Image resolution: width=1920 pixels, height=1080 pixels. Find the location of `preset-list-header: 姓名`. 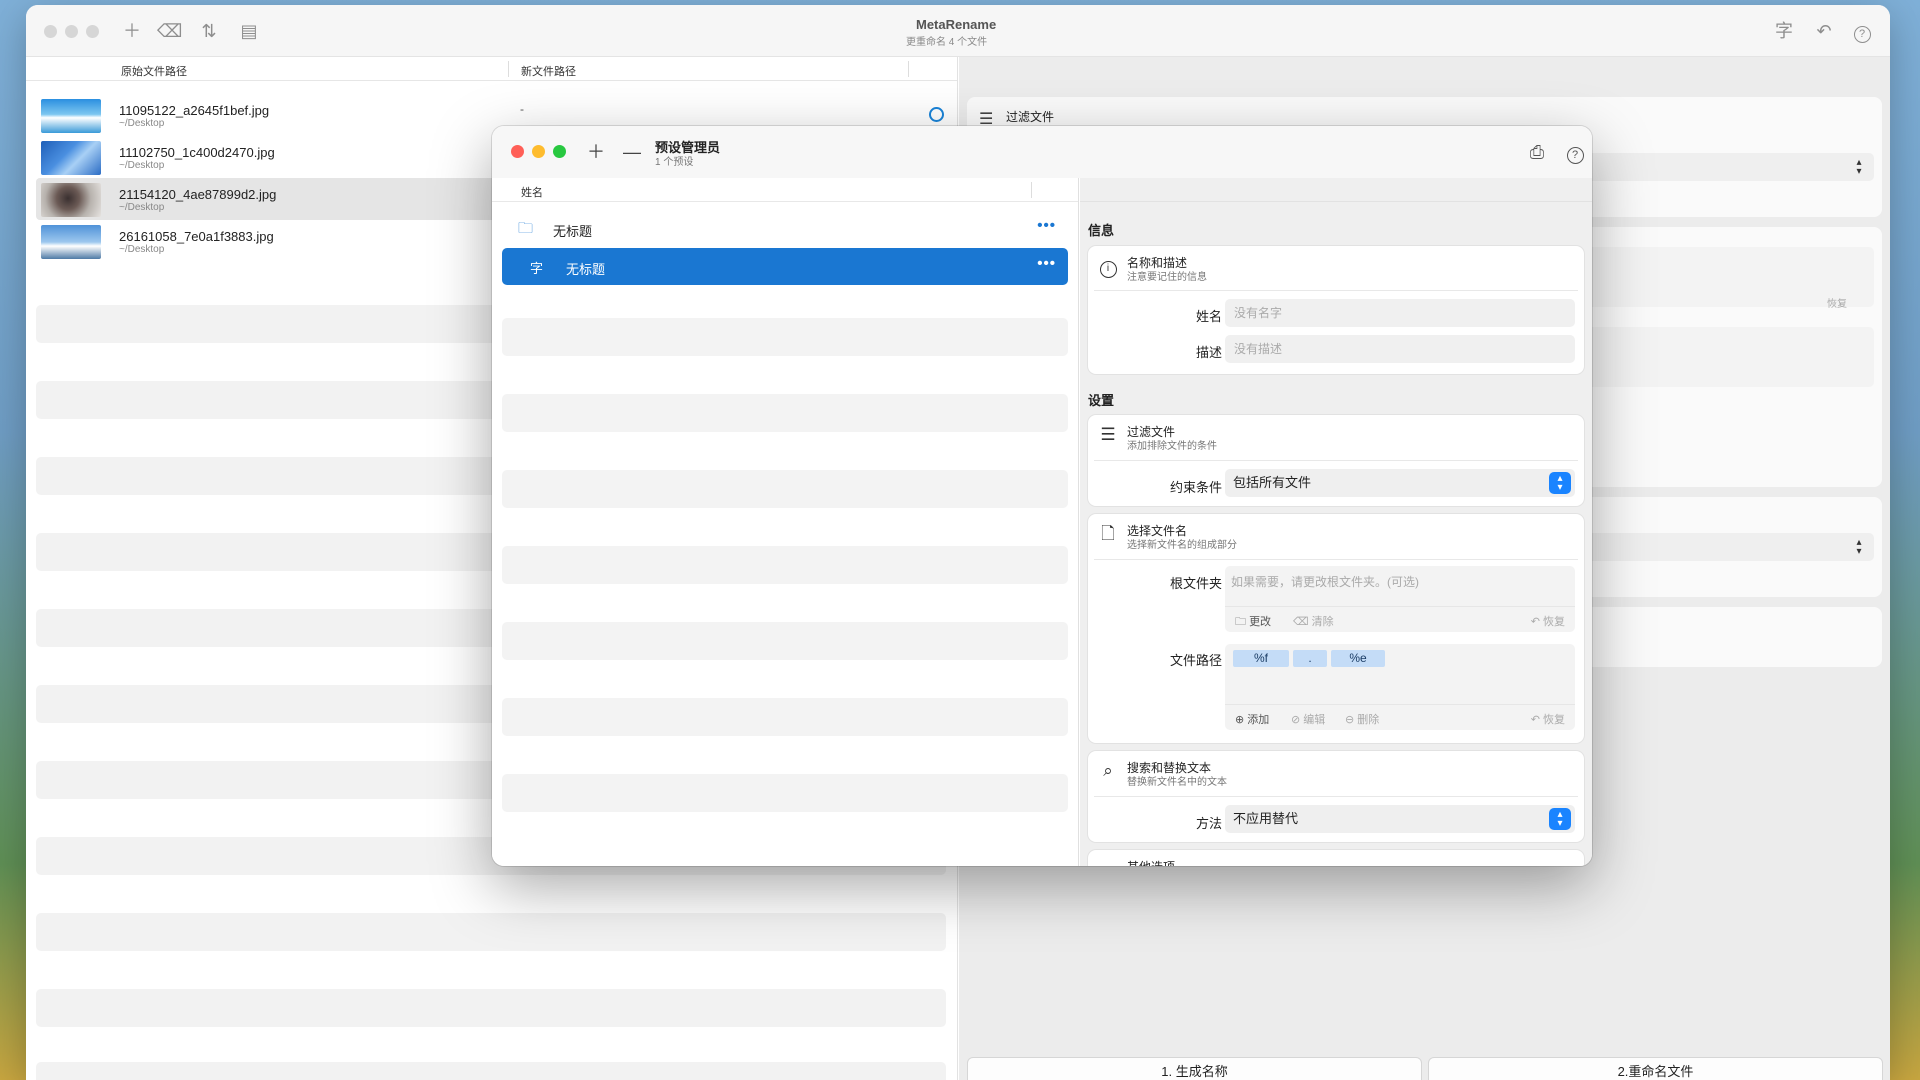

preset-list-header: 姓名 is located at coordinates (785, 190).